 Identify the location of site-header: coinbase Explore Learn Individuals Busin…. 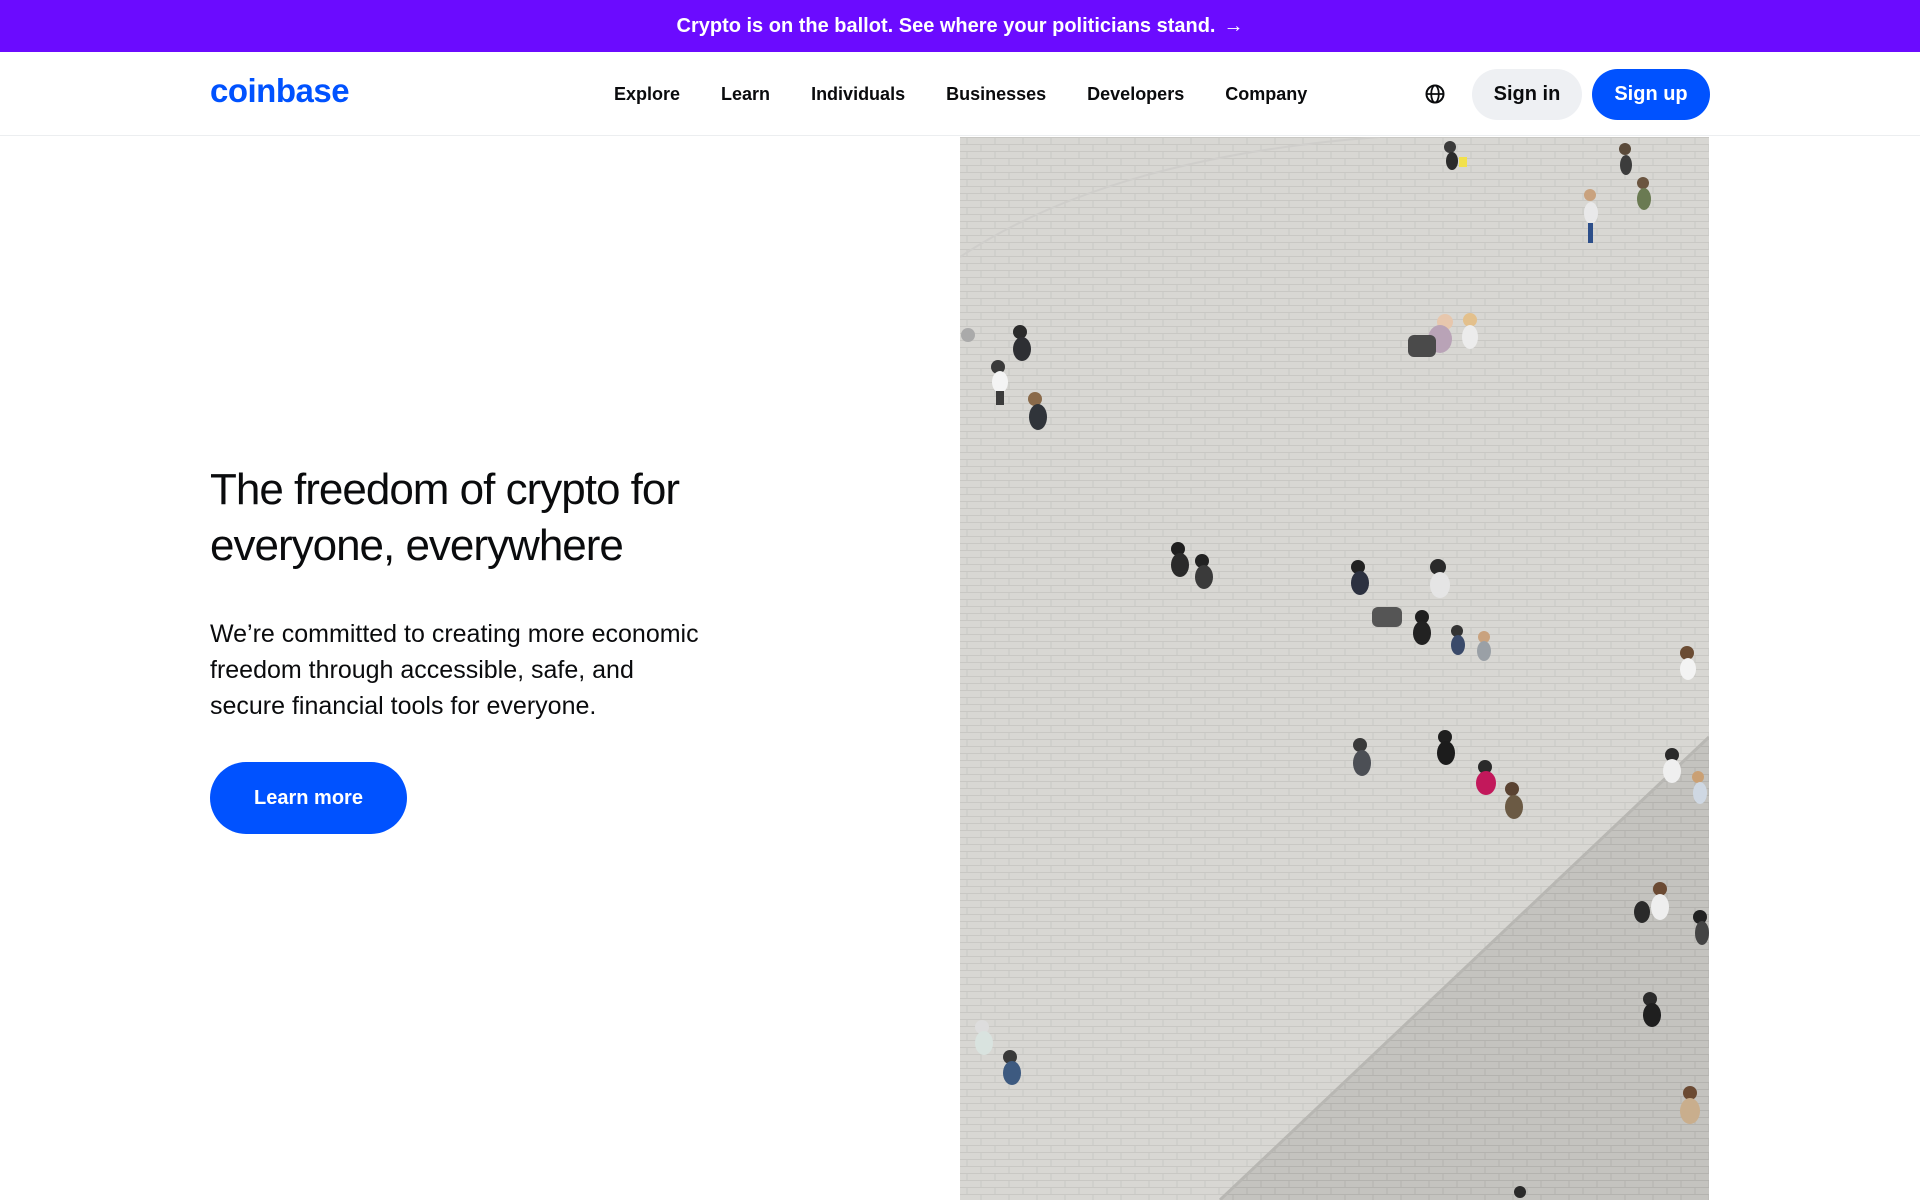
(960, 94).